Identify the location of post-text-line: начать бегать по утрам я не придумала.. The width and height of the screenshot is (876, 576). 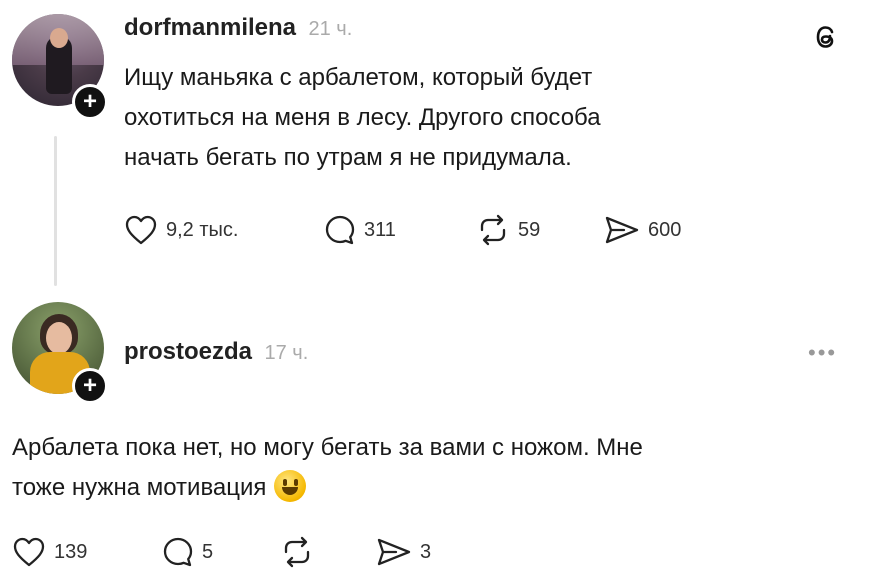
(348, 157).